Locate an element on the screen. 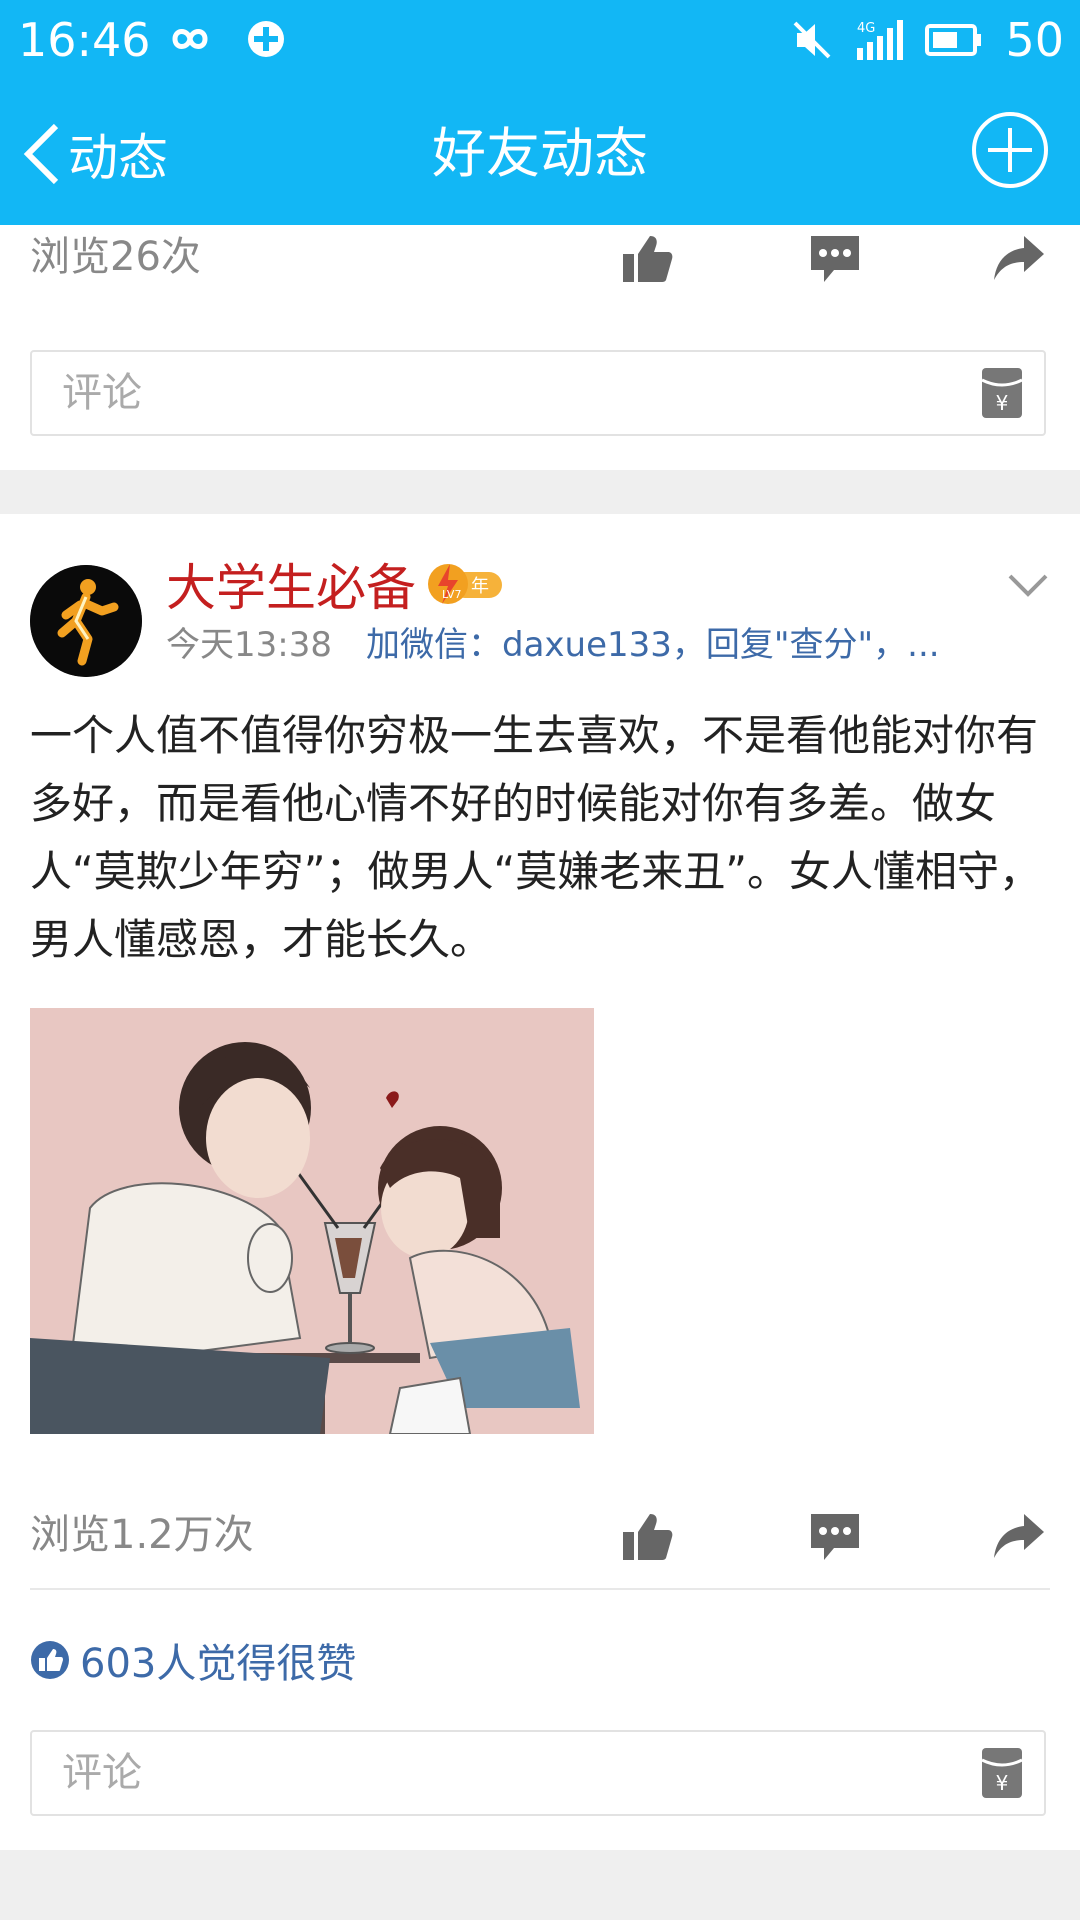  battery-icon is located at coordinates (953, 40).